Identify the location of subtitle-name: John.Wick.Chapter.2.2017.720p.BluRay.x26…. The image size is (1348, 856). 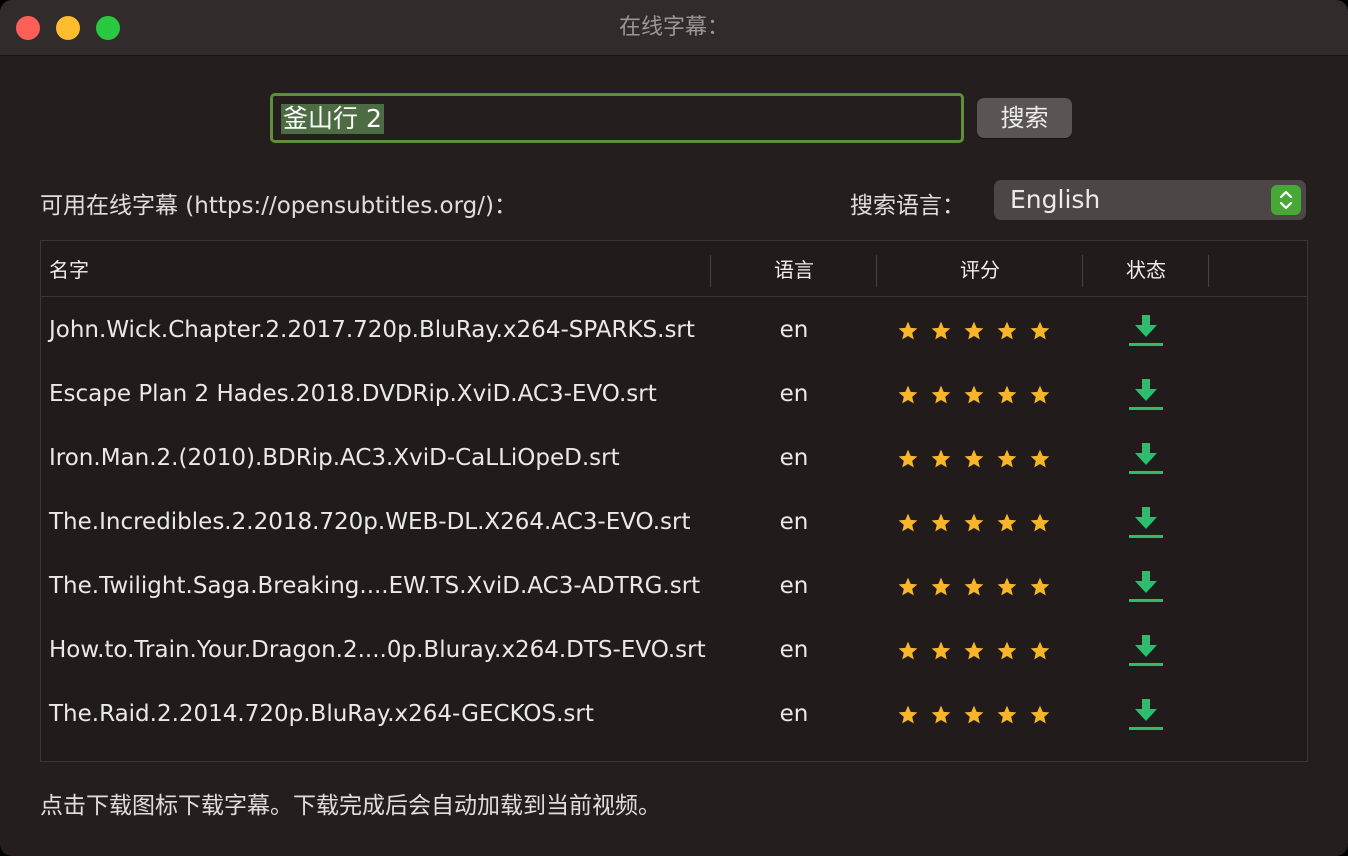
(372, 330).